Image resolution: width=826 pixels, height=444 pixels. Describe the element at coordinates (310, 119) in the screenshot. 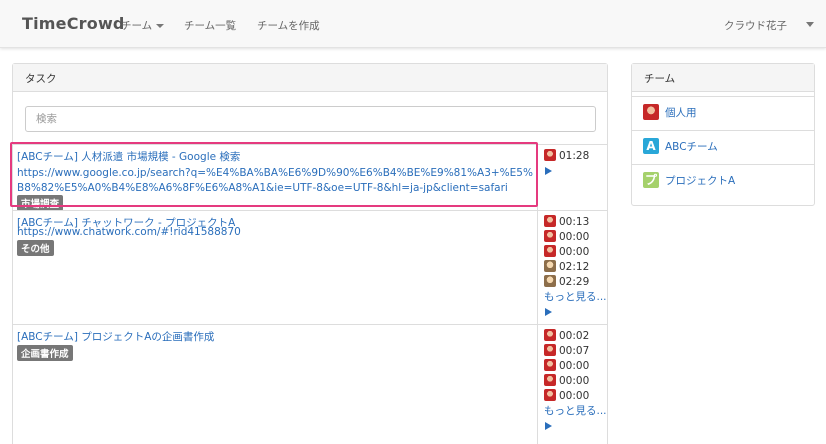

I see `search-input` at that location.